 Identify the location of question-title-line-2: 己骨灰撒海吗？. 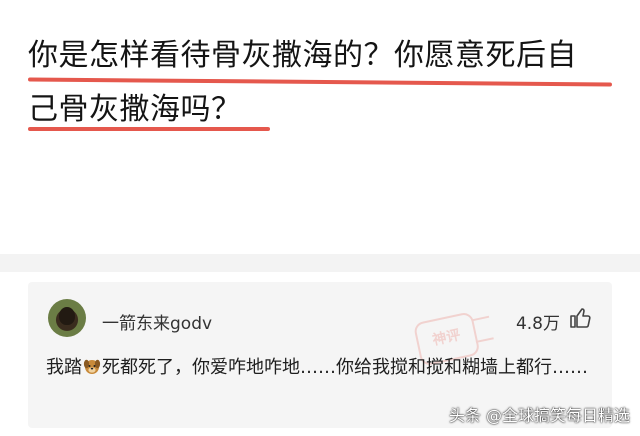
(135, 109).